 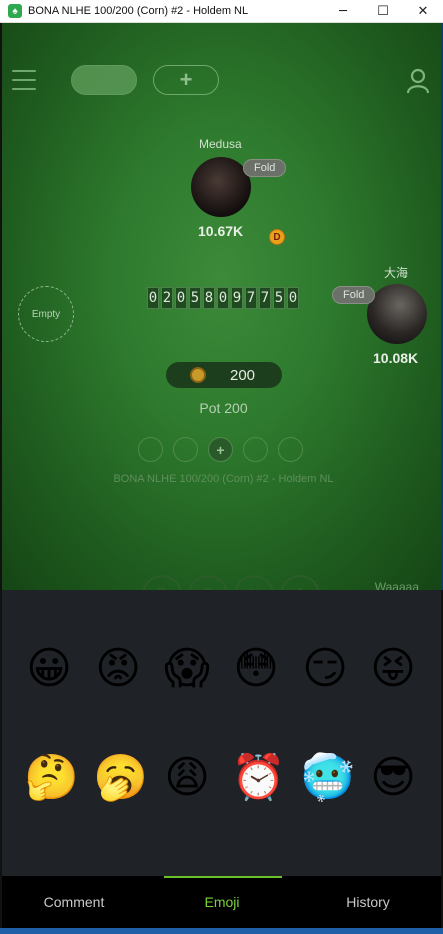 I want to click on app-logo-icon: ♠, so click(x=15, y=11).